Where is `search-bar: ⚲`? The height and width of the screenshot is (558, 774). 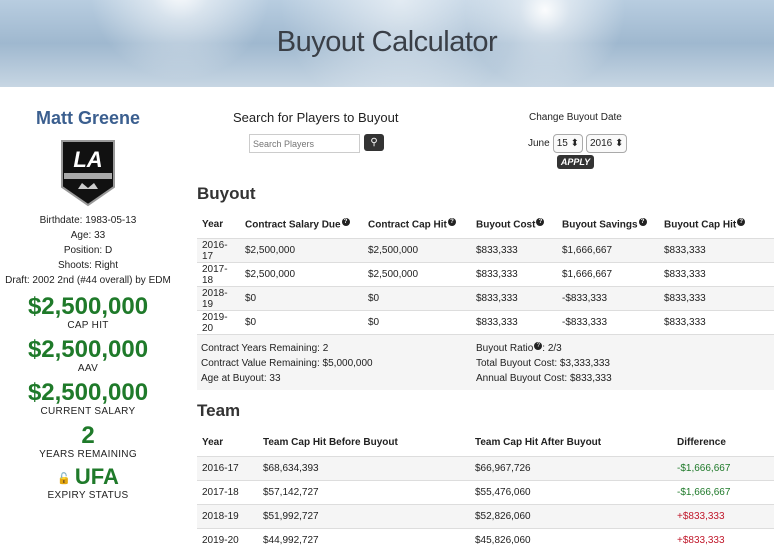
search-bar: ⚲ is located at coordinates (316, 143).